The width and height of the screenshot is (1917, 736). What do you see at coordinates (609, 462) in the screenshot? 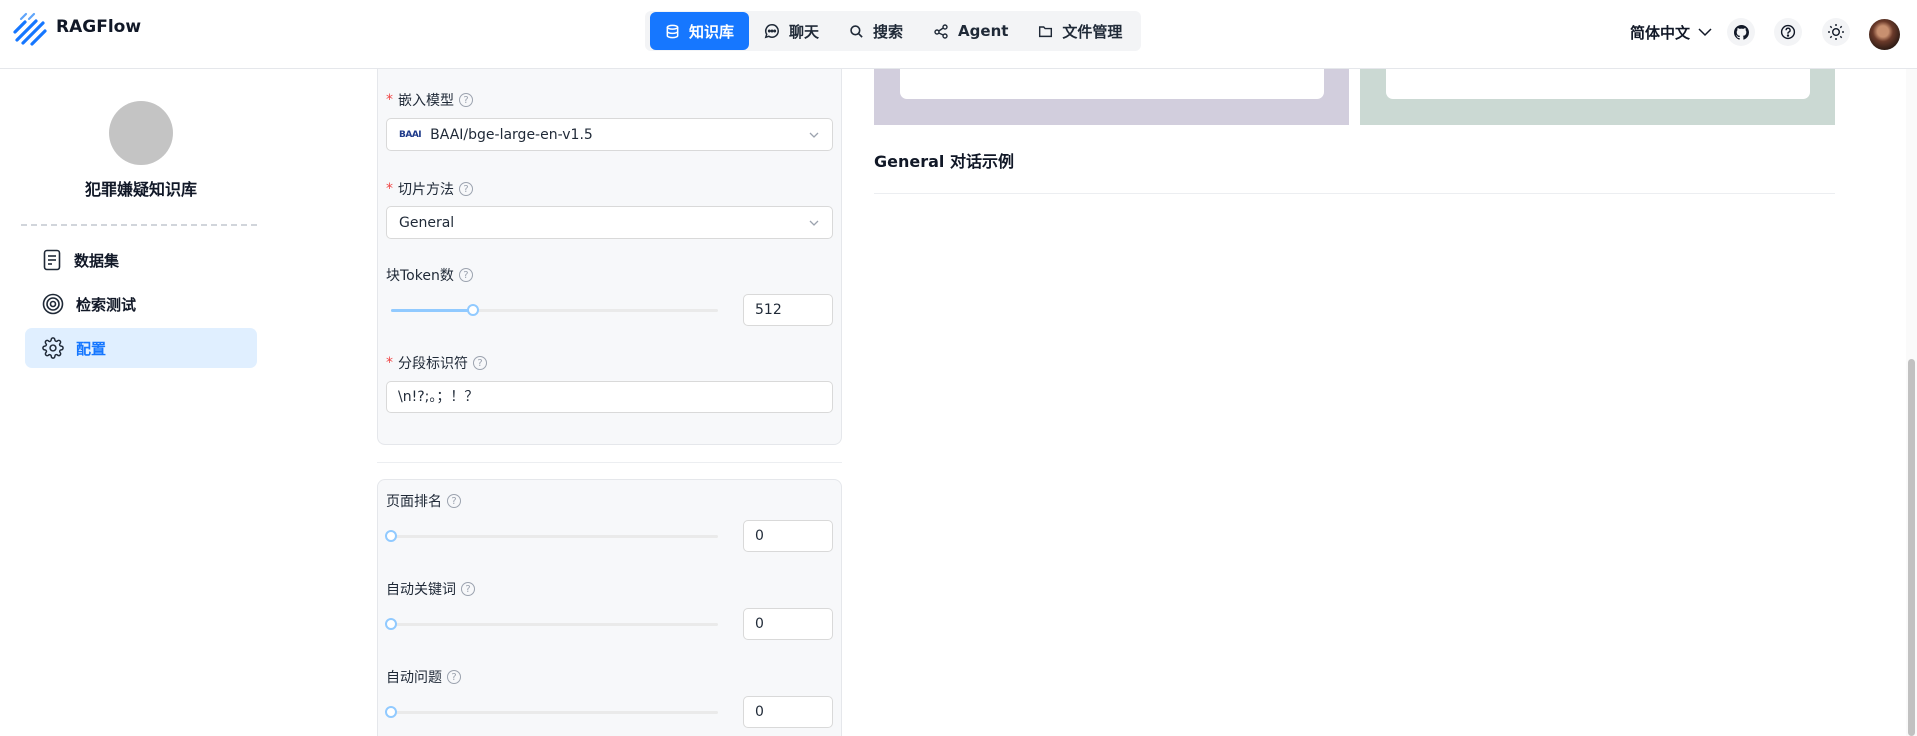
I see `section-divider` at bounding box center [609, 462].